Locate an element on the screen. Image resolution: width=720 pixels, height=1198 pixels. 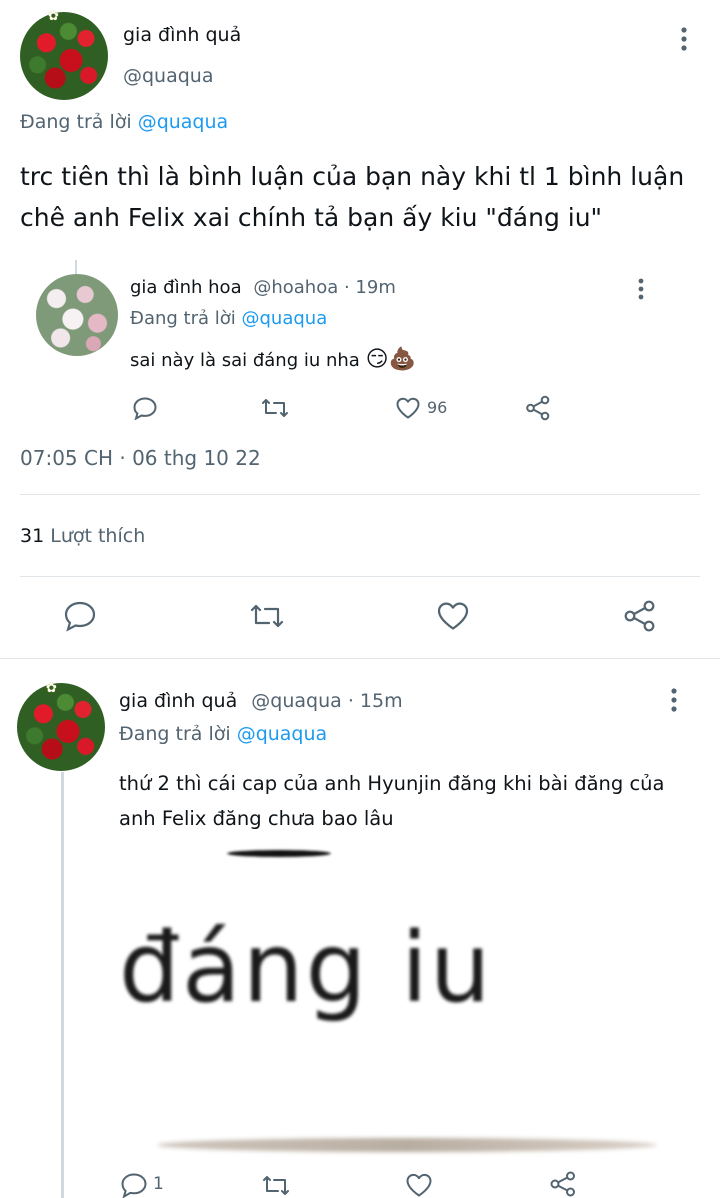
likes-count: 31 is located at coordinates (32, 536).